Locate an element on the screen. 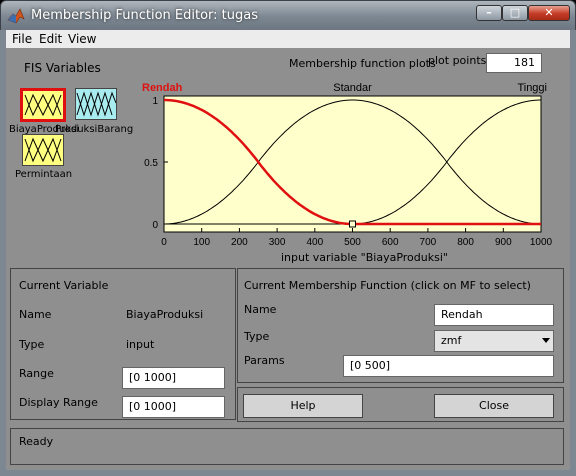  x-tick-label: 200 is located at coordinates (239, 242).